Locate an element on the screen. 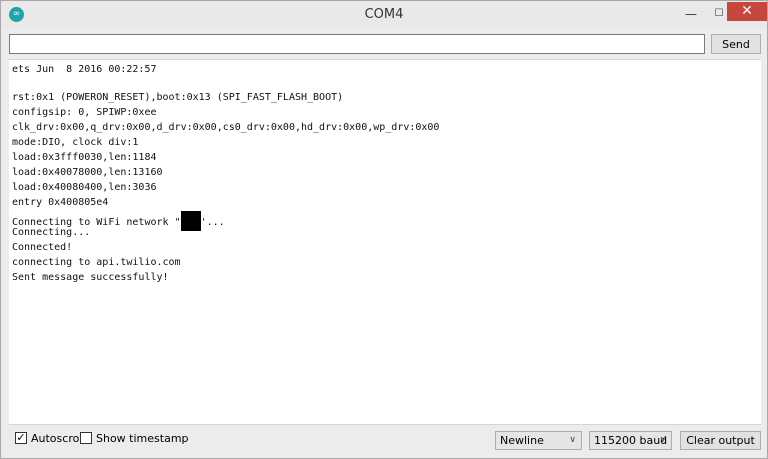  line-ending-value: Newline is located at coordinates (522, 440).